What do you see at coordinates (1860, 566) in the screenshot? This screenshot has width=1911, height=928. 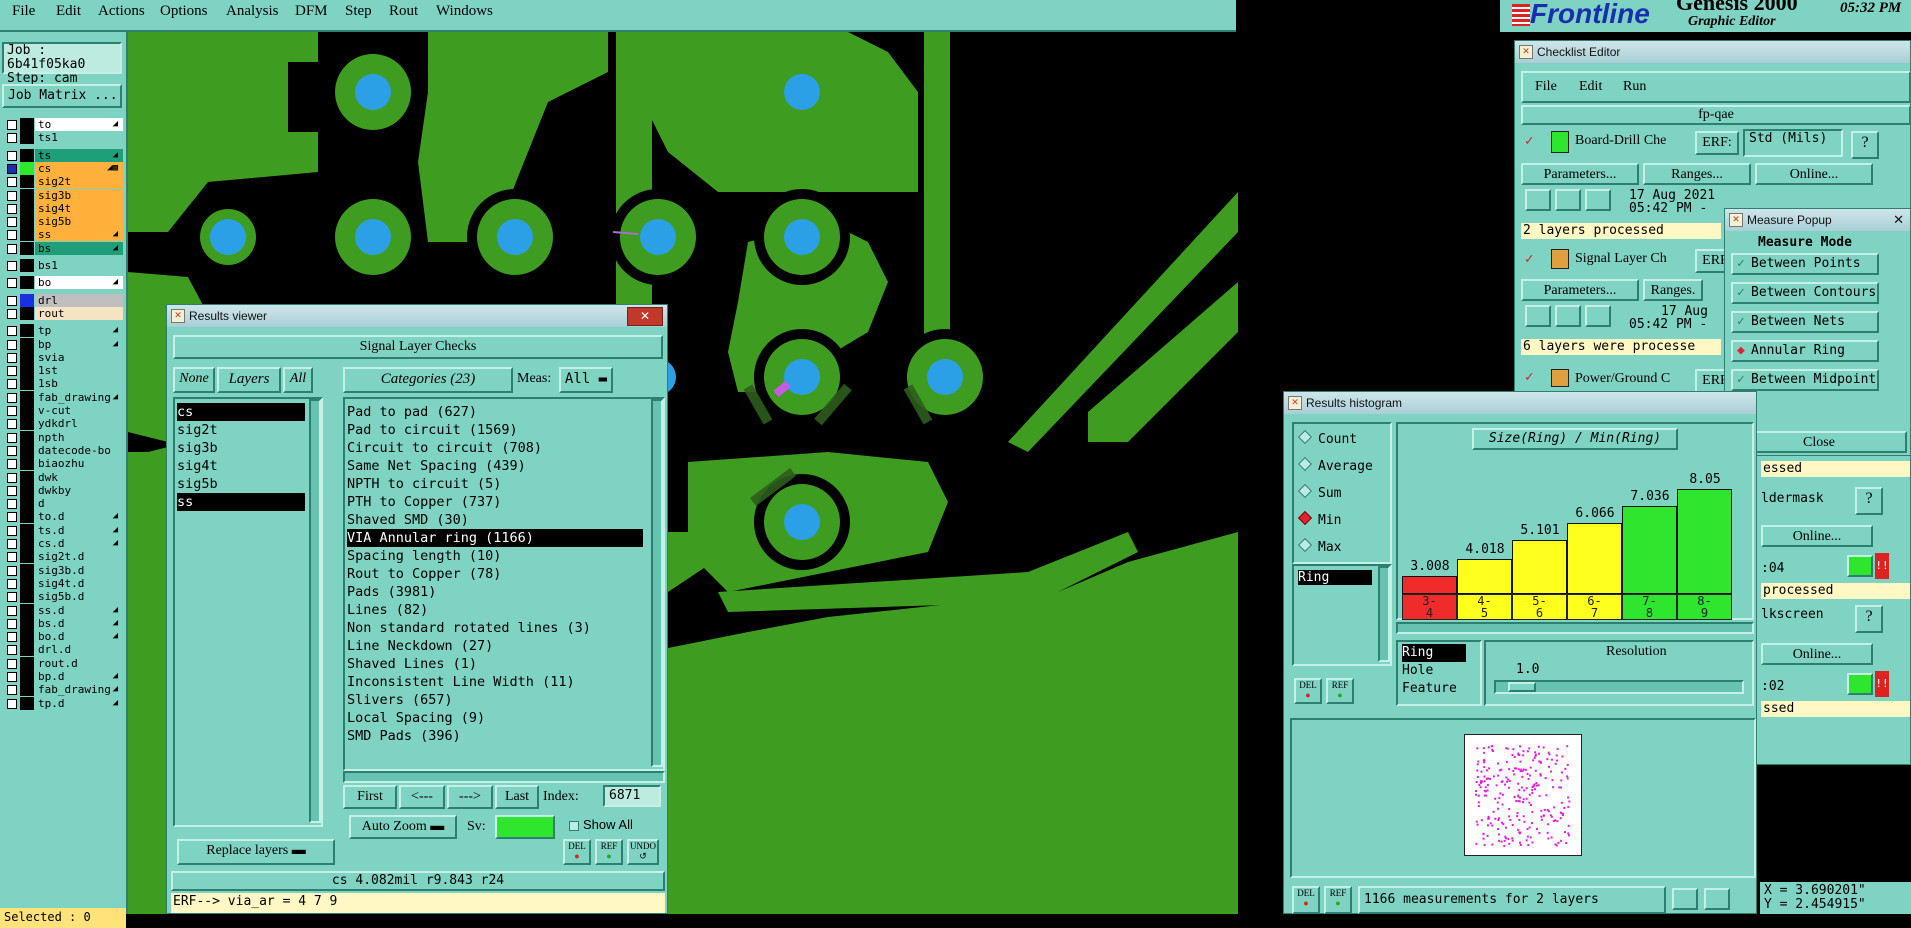 I see `zoom-icon` at bounding box center [1860, 566].